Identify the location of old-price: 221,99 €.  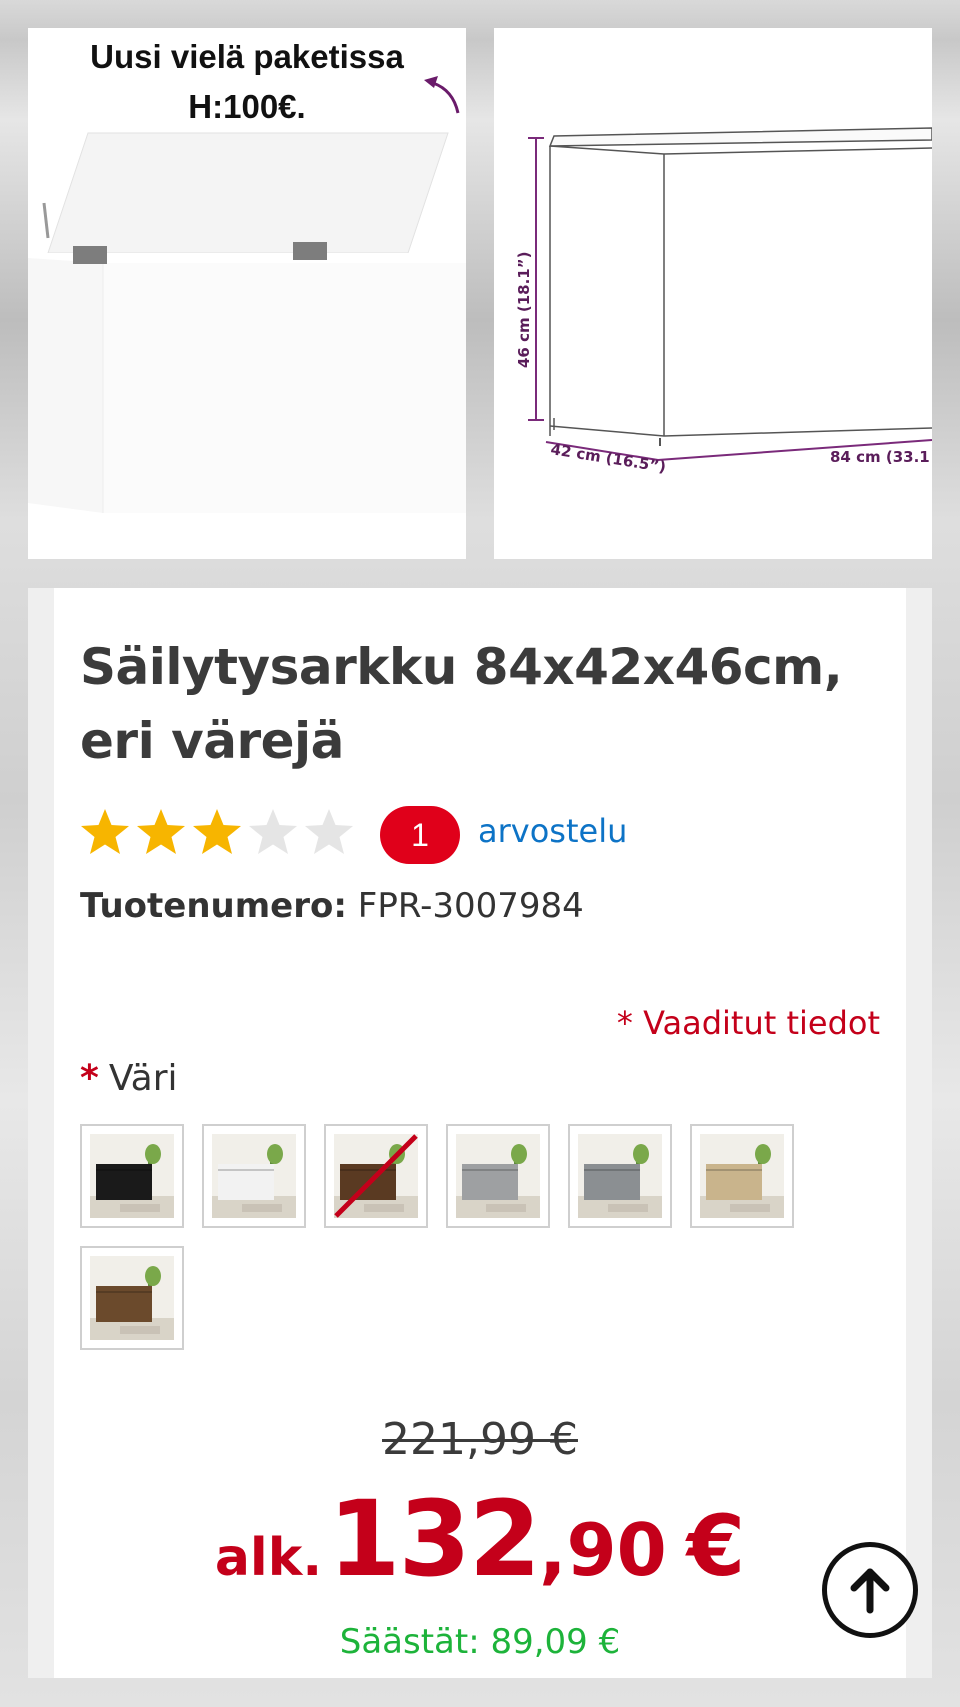
(480, 1439).